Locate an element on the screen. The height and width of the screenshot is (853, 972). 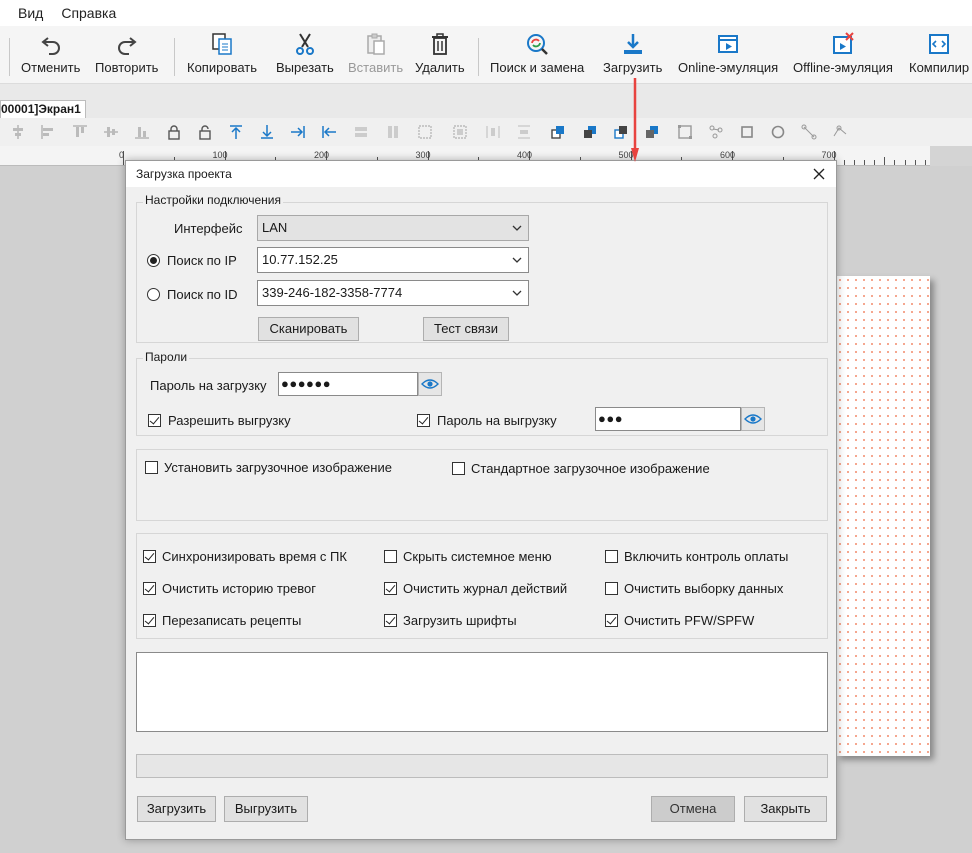
distribute-vertical-icon is located at coordinates (524, 132).